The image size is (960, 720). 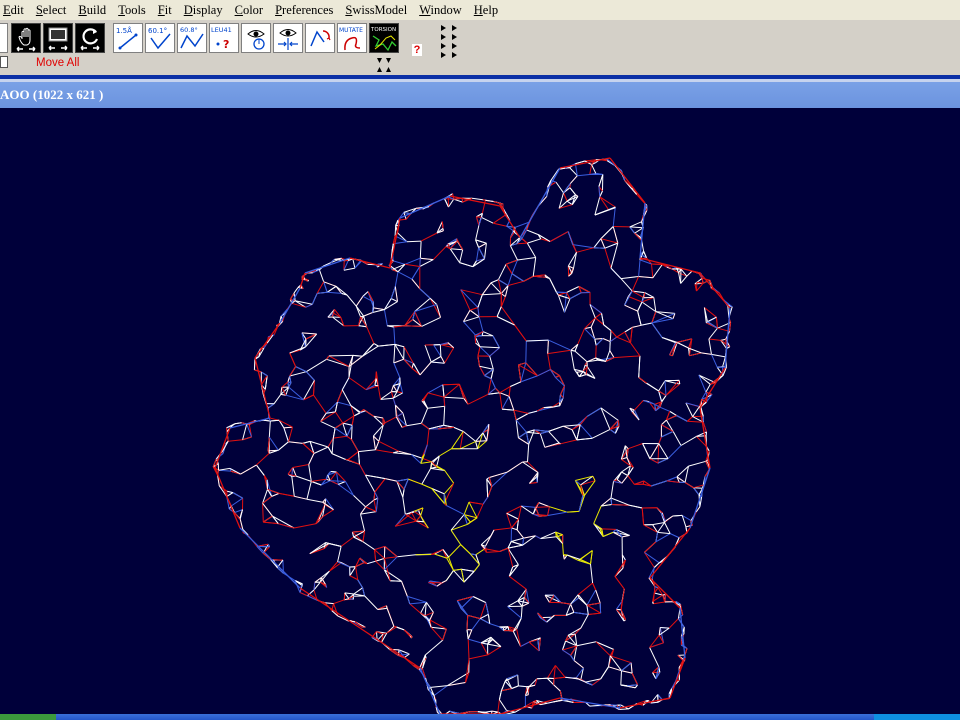 What do you see at coordinates (384, 38) in the screenshot?
I see `torsion-button: TORSION` at bounding box center [384, 38].